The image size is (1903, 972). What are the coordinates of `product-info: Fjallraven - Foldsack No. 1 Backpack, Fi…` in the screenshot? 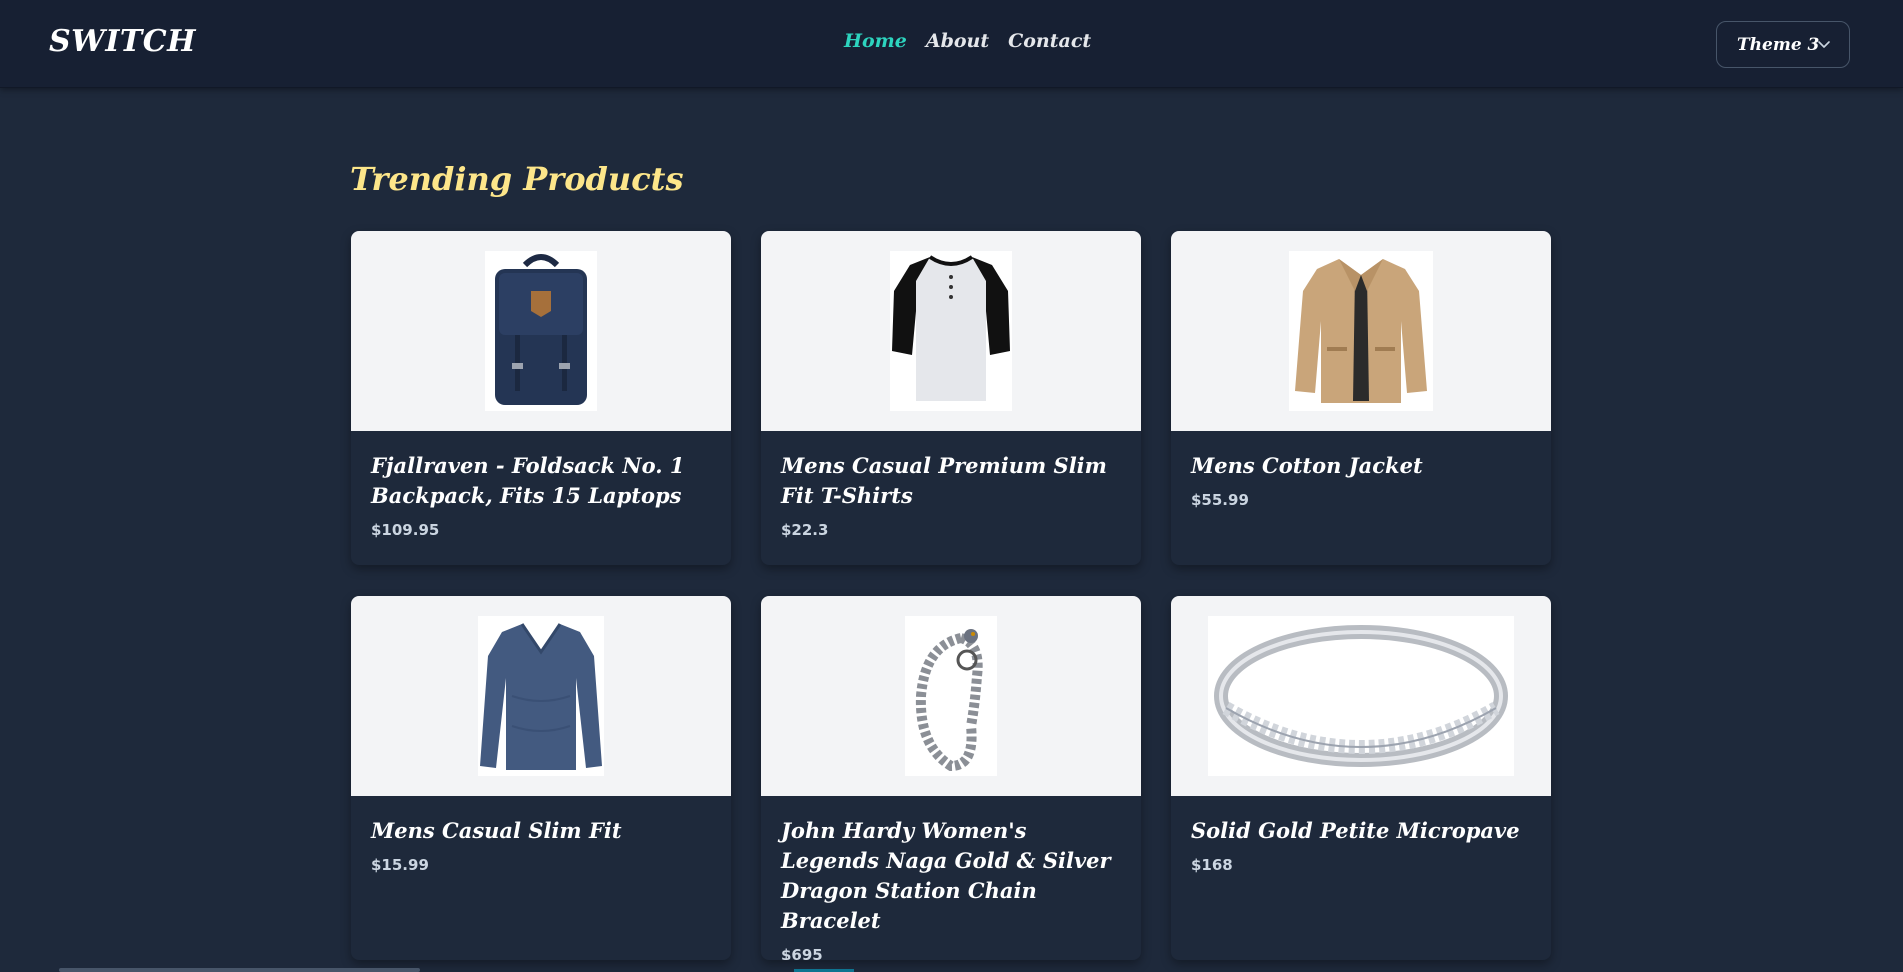 It's located at (541, 485).